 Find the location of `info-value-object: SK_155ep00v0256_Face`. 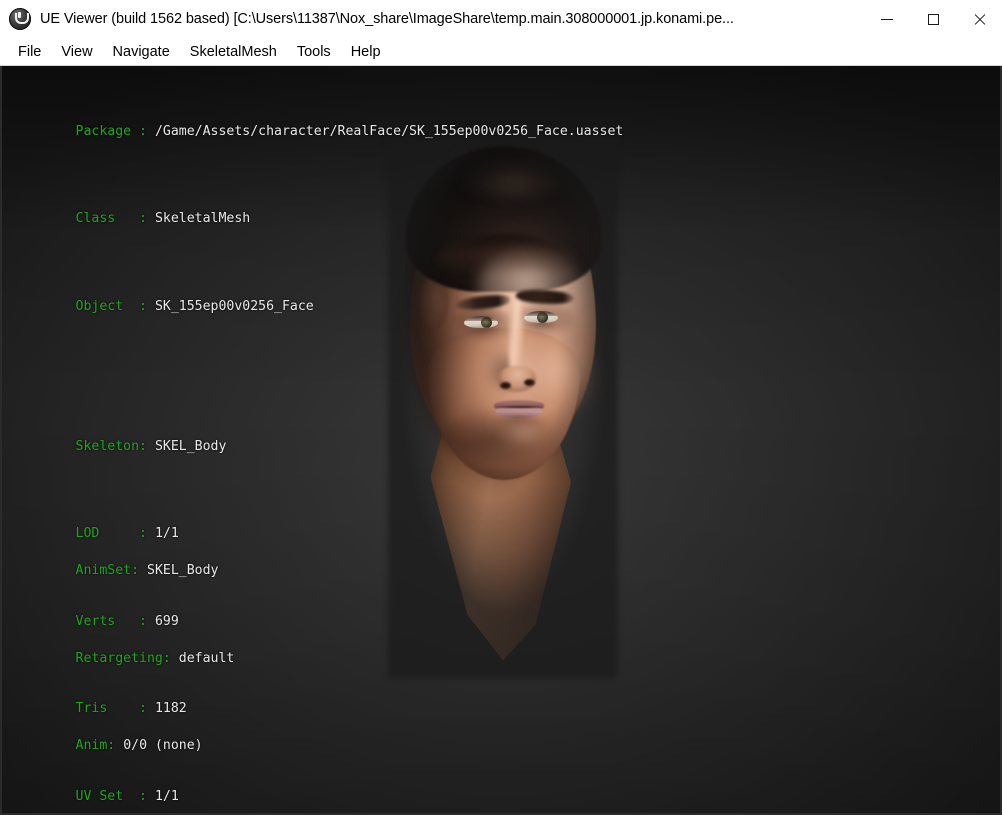

info-value-object: SK_155ep00v0256_Face is located at coordinates (234, 306).